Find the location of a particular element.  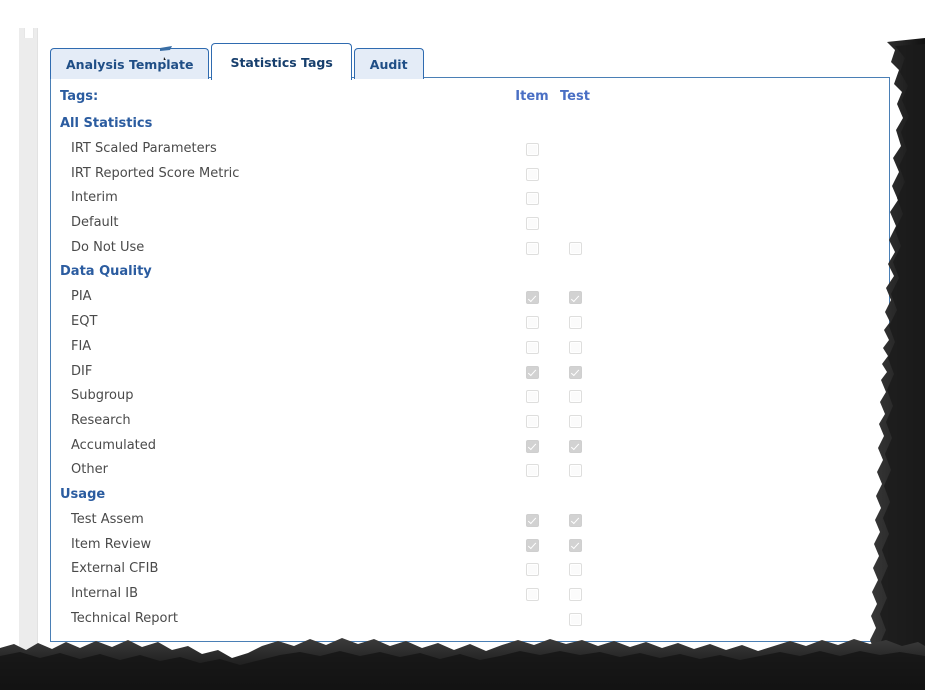

tag-row-label: Other is located at coordinates (89, 470).